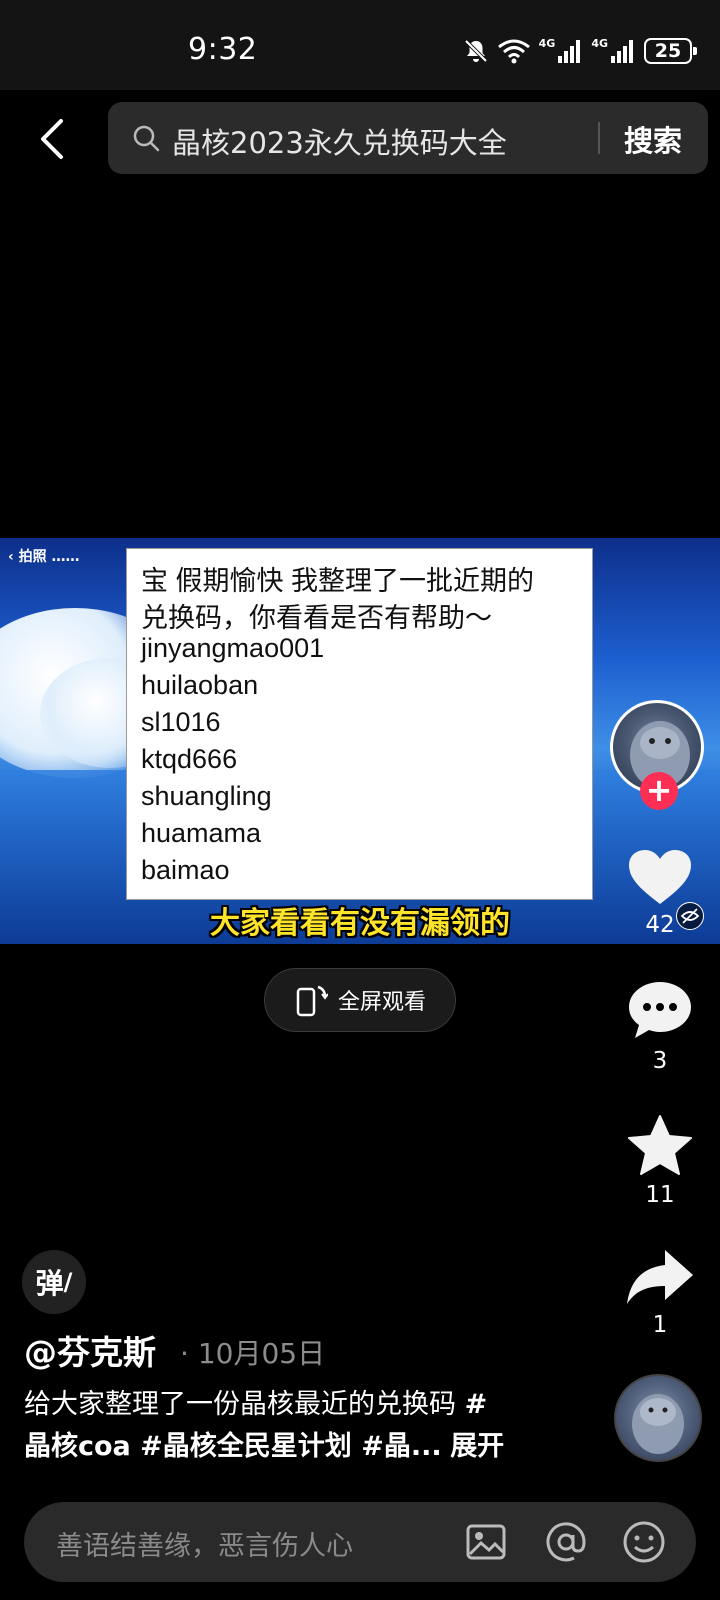 This screenshot has height=1600, width=720. I want to click on note-line: 宝 假期愉快 我整理了一批近期的, so click(338, 581).